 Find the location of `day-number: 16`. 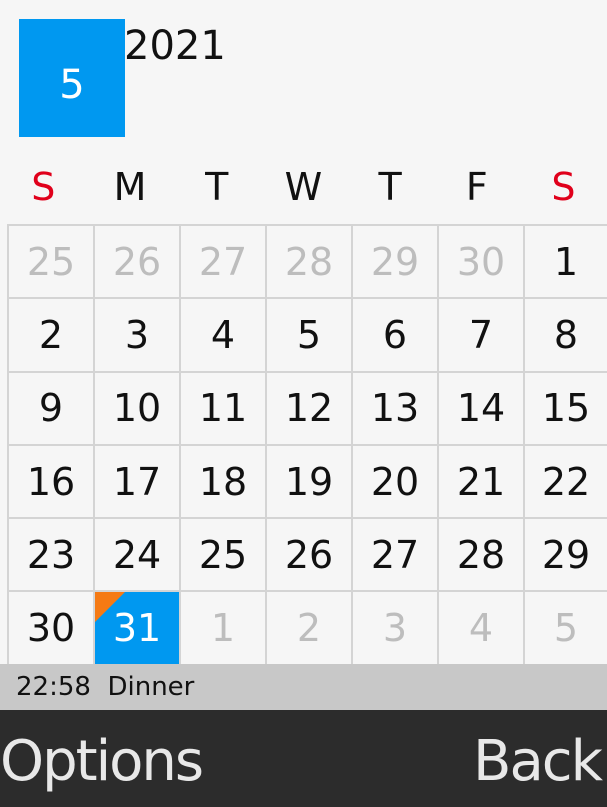

day-number: 16 is located at coordinates (51, 481).